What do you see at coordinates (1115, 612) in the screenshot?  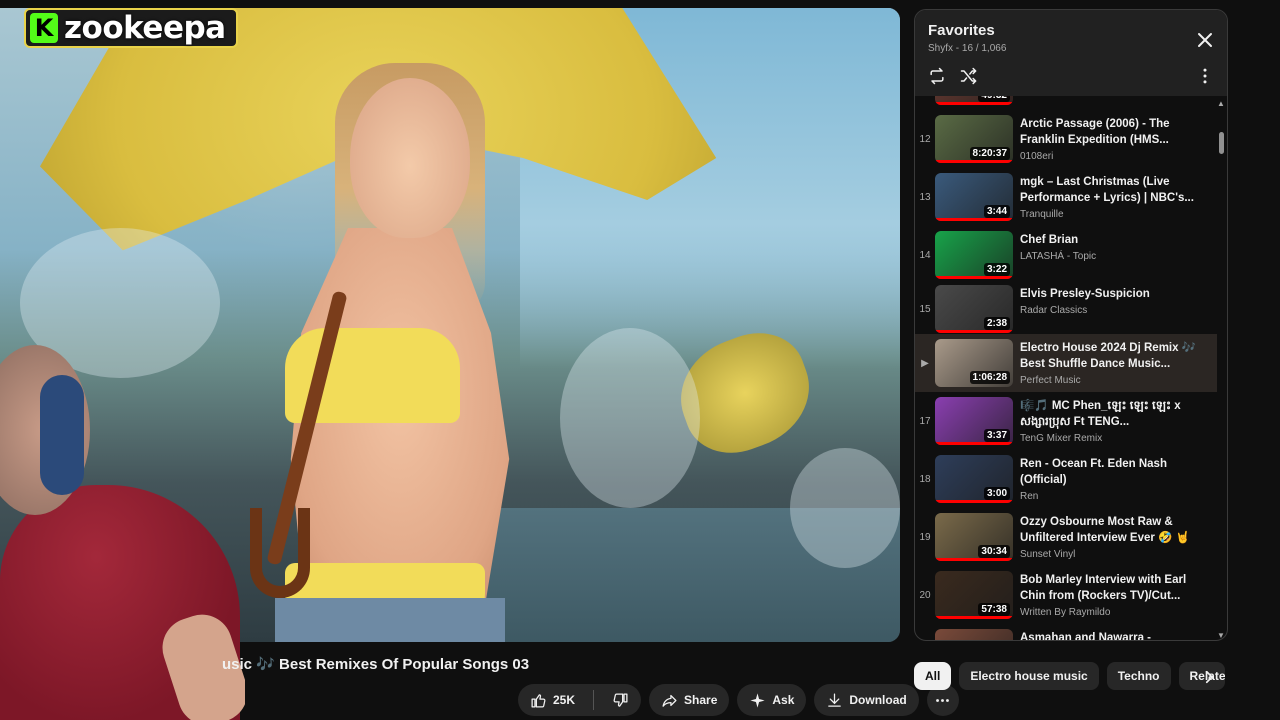 I see `playlist-item-channel: Written By Raymildo` at bounding box center [1115, 612].